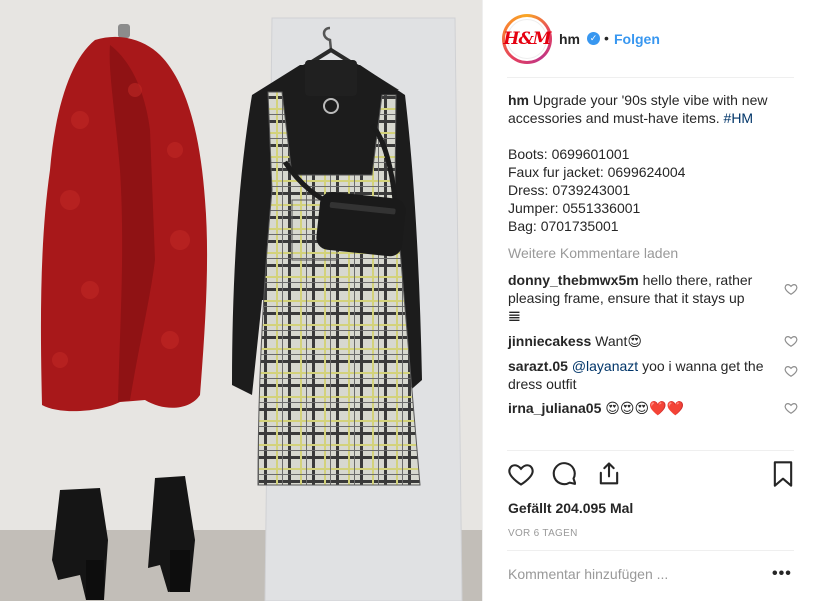 Image resolution: width=817 pixels, height=601 pixels. Describe the element at coordinates (628, 574) in the screenshot. I see `add-comment-input` at that location.